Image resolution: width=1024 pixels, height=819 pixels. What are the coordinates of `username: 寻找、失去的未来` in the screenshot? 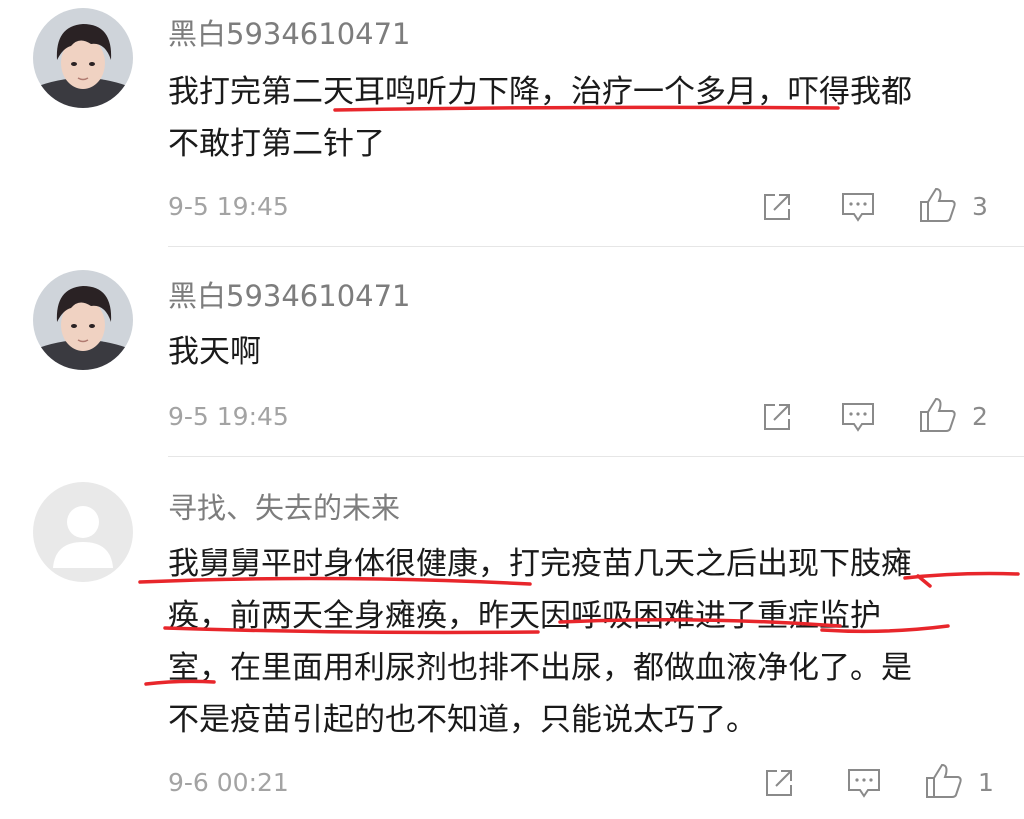 It's located at (284, 508).